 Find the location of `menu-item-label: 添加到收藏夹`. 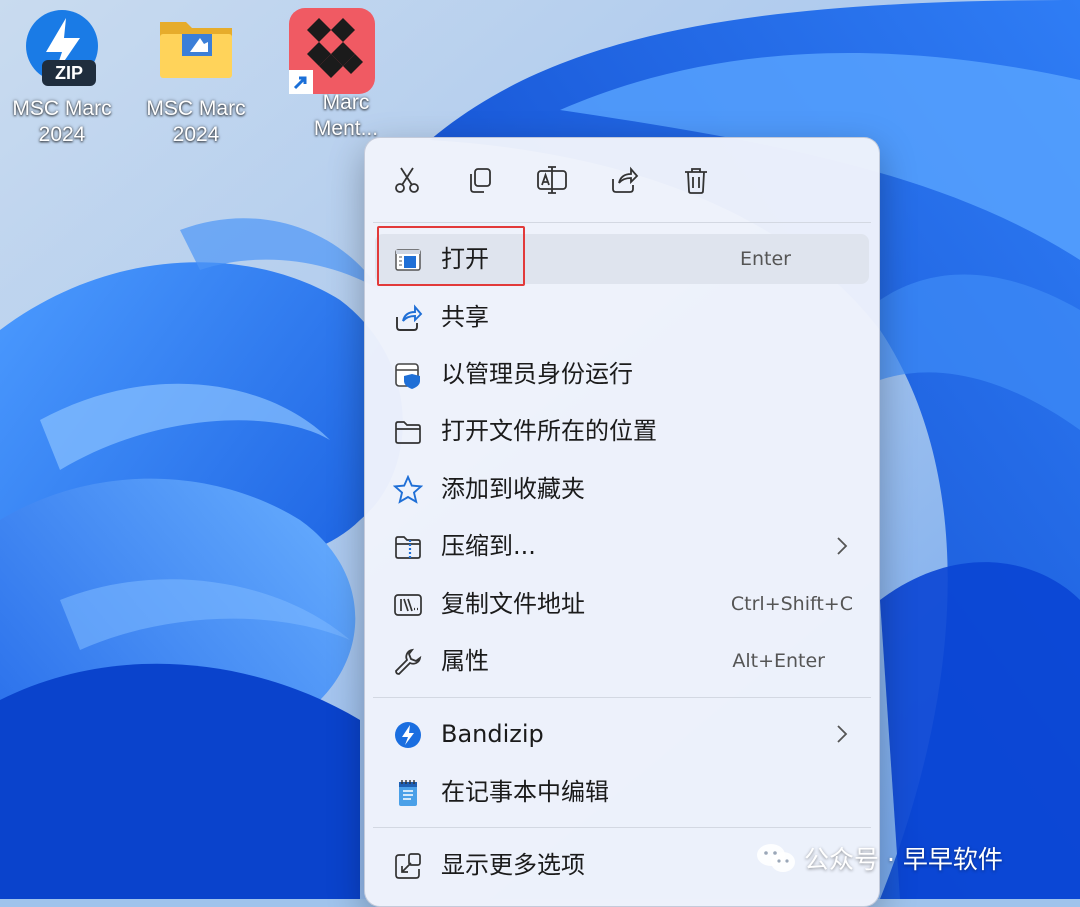

menu-item-label: 添加到收藏夹 is located at coordinates (513, 489).